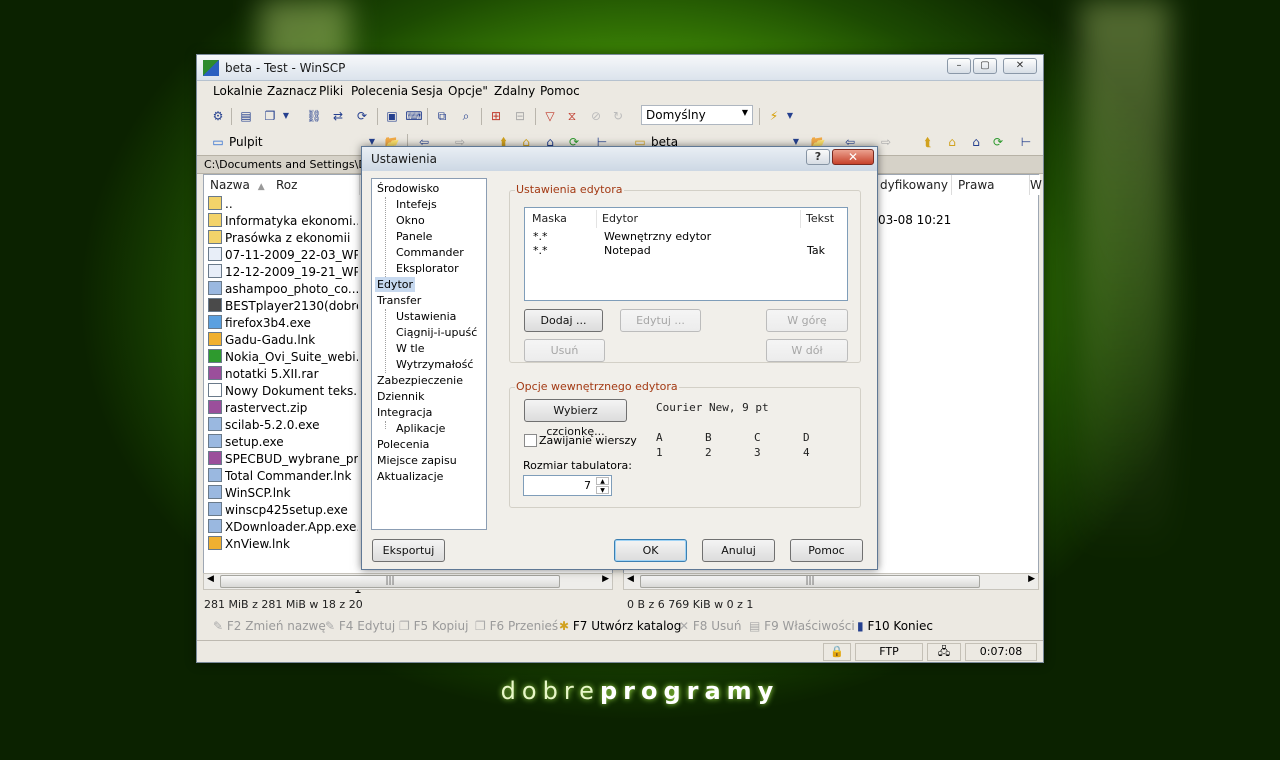 The image size is (1280, 760). I want to click on tree-item: Dziennik, so click(400, 396).